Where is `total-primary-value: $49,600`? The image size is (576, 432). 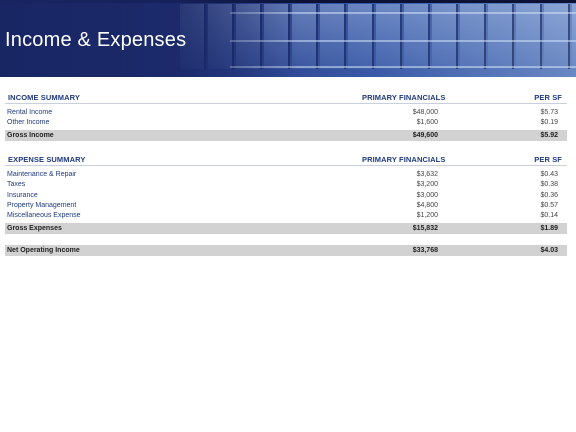 total-primary-value: $49,600 is located at coordinates (425, 135).